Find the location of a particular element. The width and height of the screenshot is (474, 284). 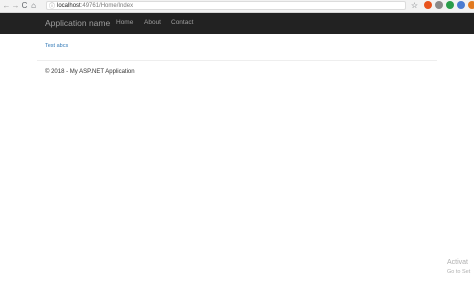

home-icon: ⌂ is located at coordinates (33, 6).